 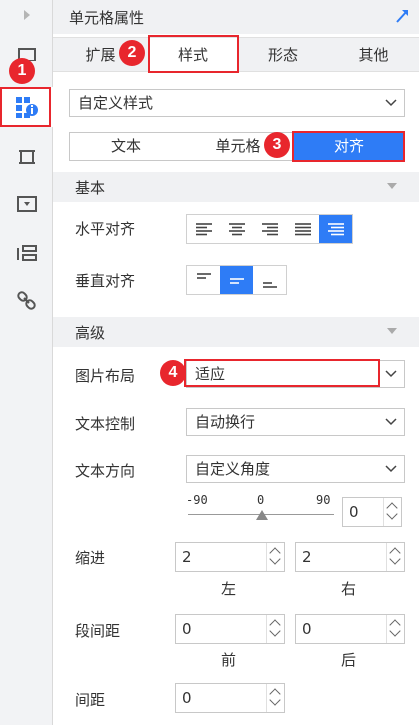 I want to click on v-align-label: 垂直对齐, so click(x=105, y=281).